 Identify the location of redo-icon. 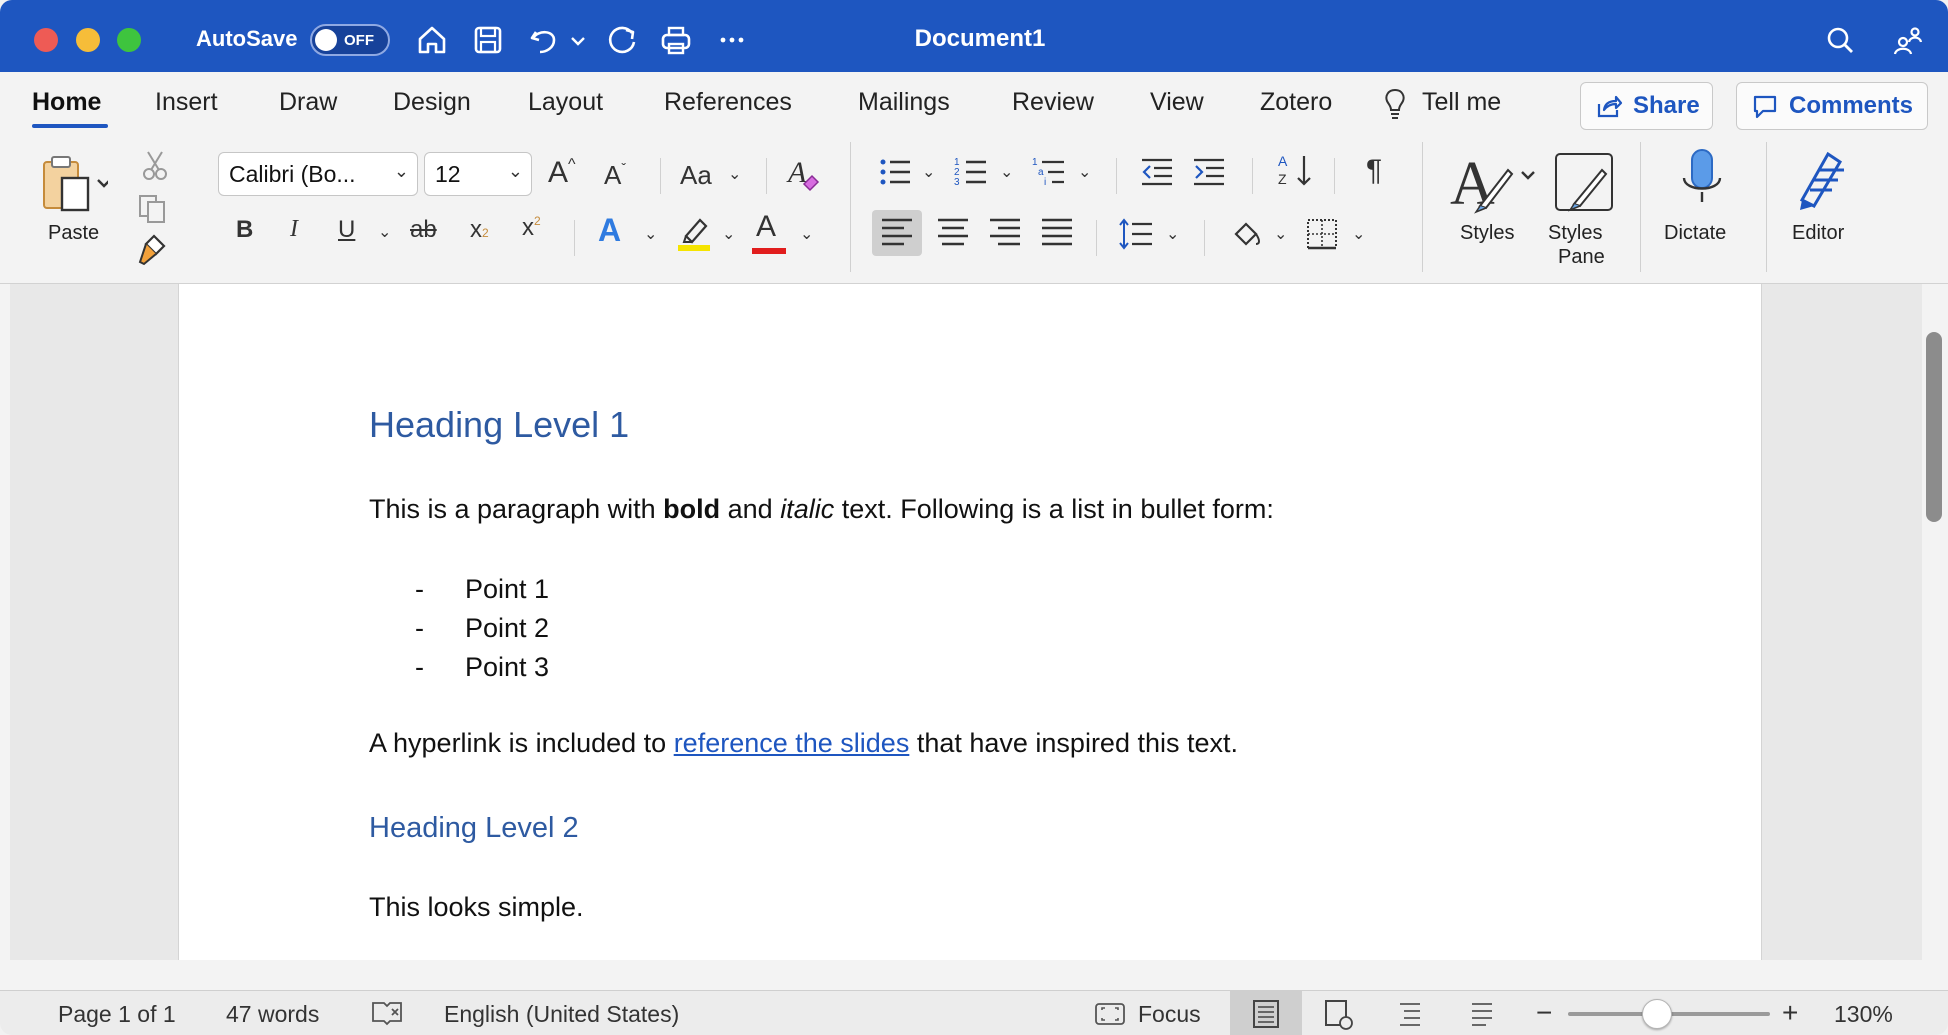
(622, 40).